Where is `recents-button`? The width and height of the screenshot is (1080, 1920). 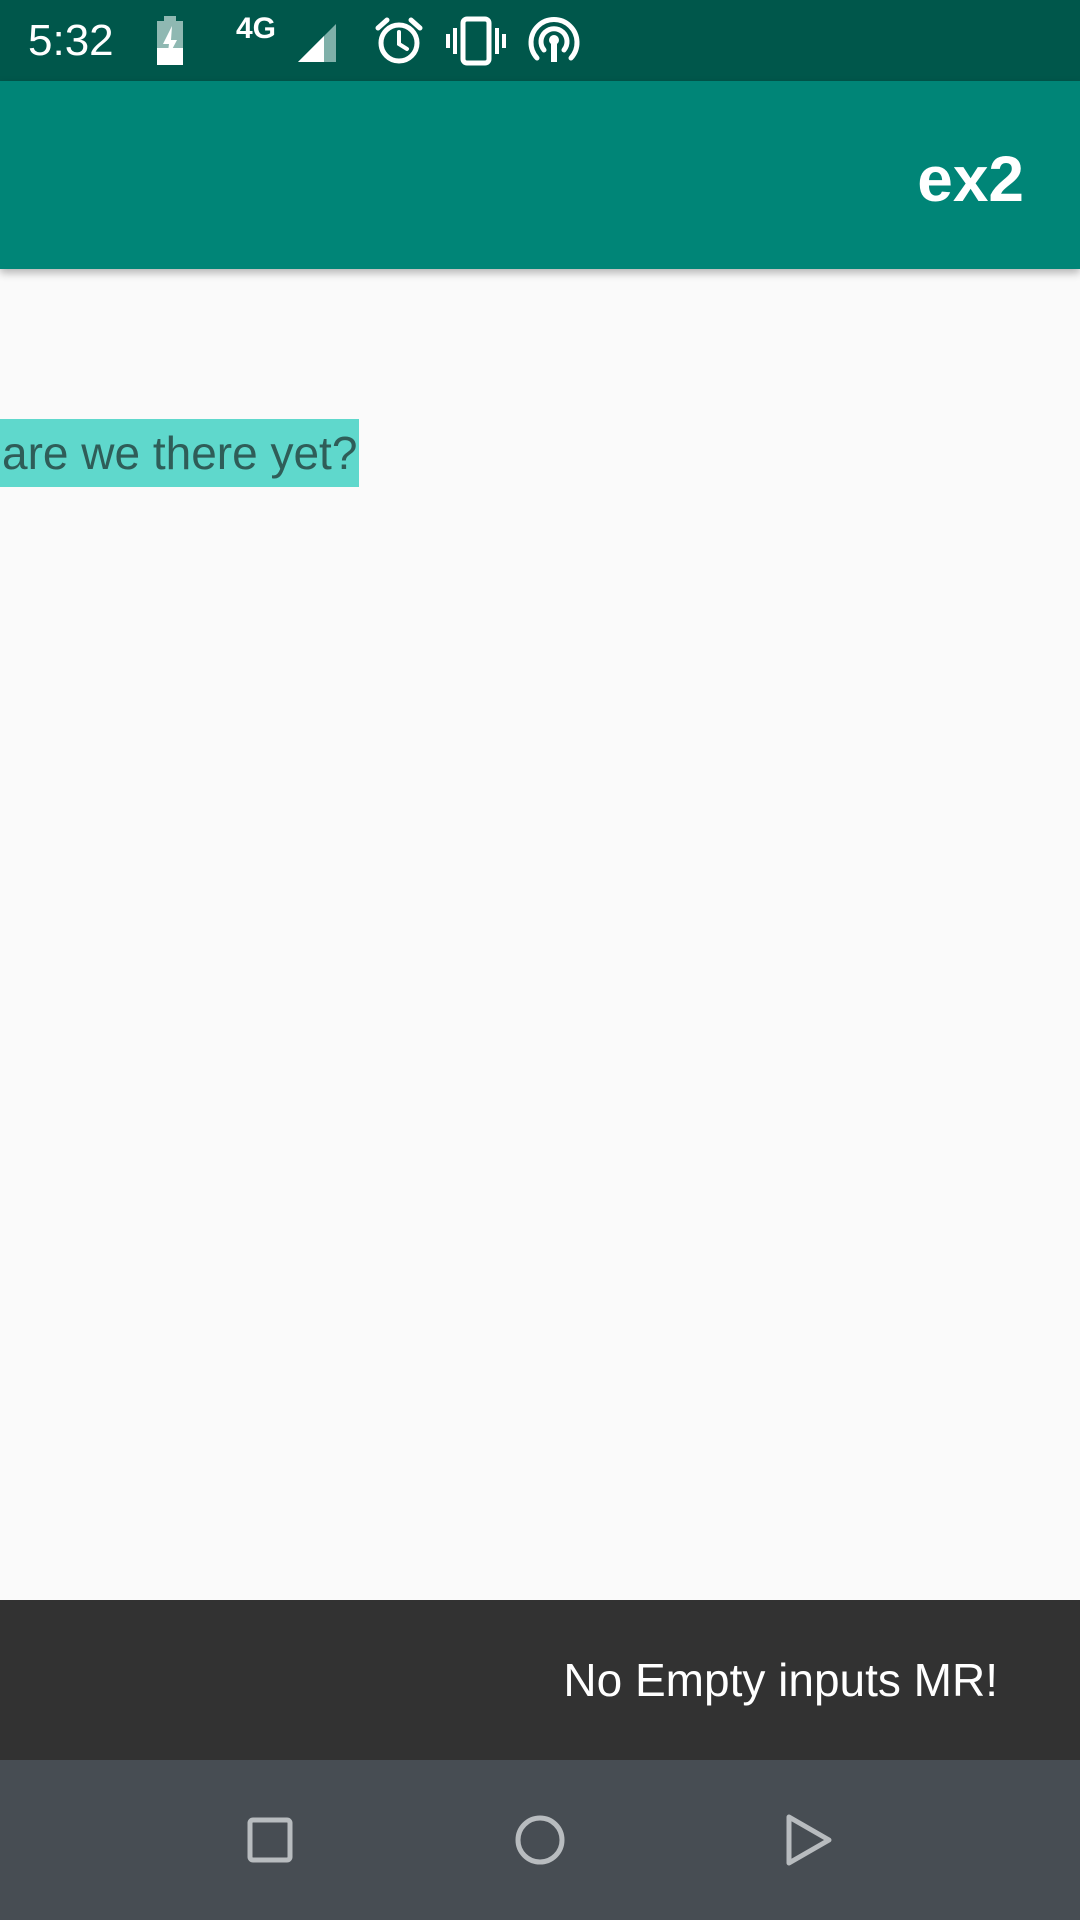
recents-button is located at coordinates (270, 1840).